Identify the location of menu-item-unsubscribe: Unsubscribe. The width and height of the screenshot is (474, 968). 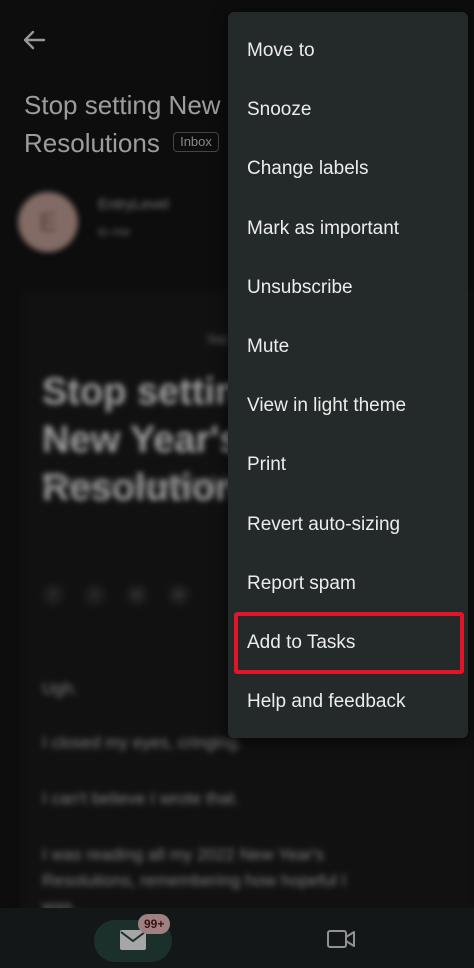
(348, 287).